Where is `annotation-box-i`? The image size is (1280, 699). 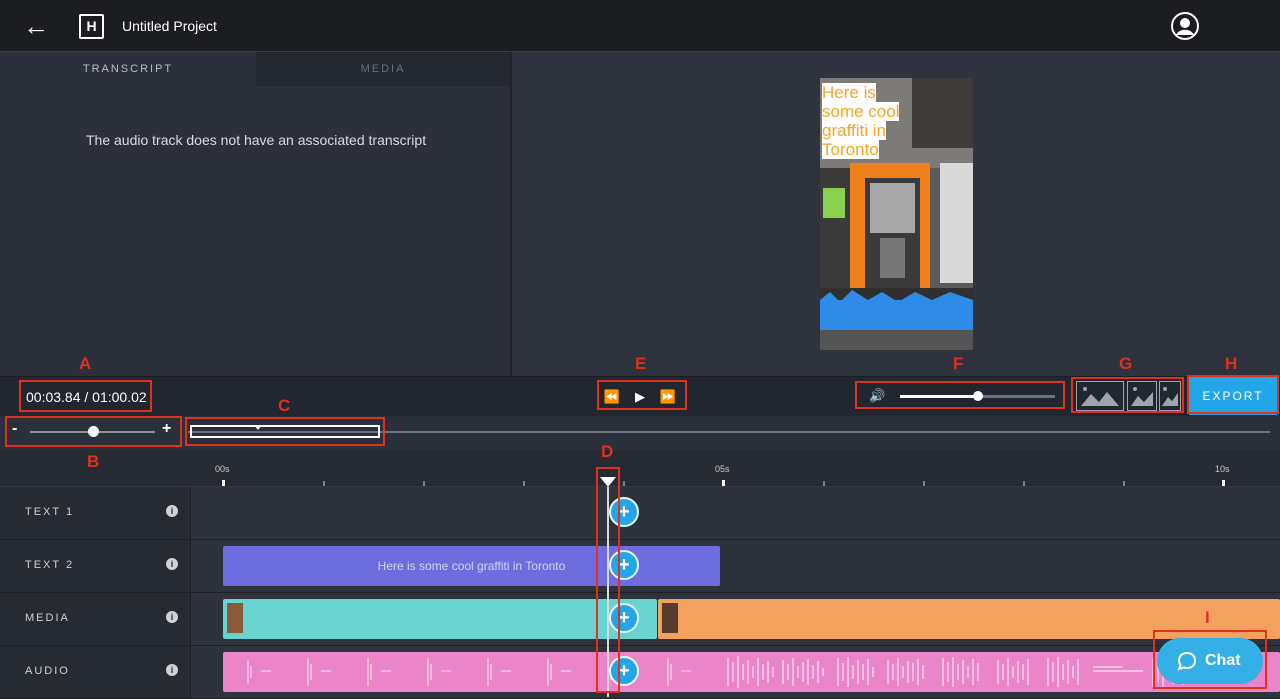 annotation-box-i is located at coordinates (1210, 659).